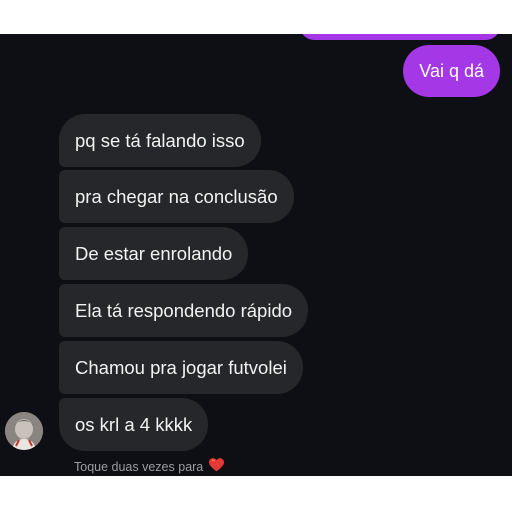  Describe the element at coordinates (134, 424) in the screenshot. I see `received-message-bubble: os krl a 4 kkkk` at that location.